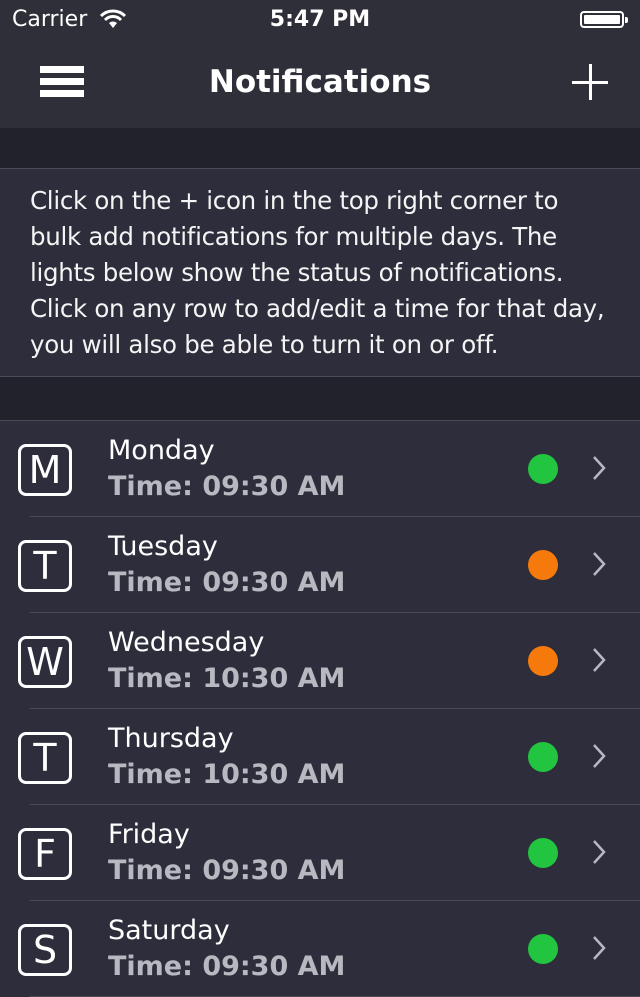 This screenshot has width=640, height=997. Describe the element at coordinates (45, 854) in the screenshot. I see `day-letter-icon: F` at that location.